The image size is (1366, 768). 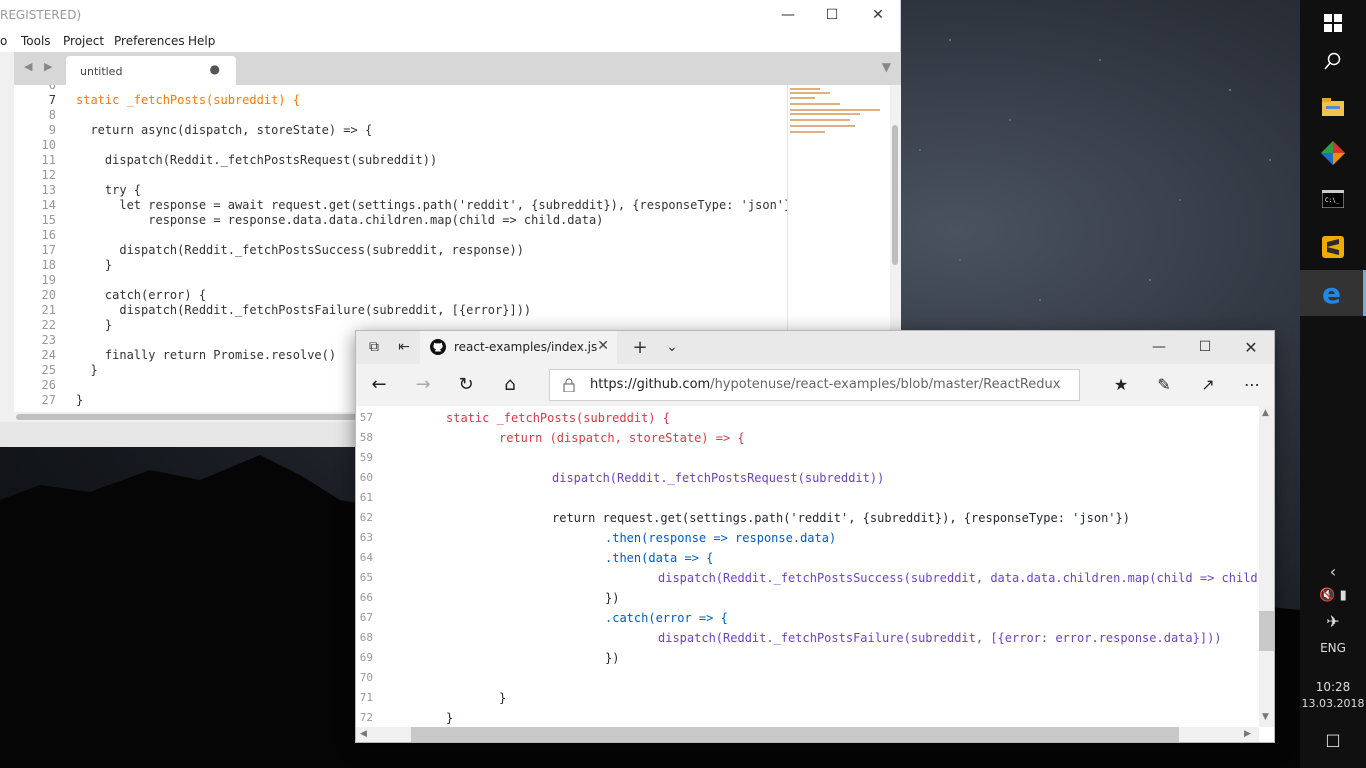 I want to click on line-number: 27, so click(x=48, y=400).